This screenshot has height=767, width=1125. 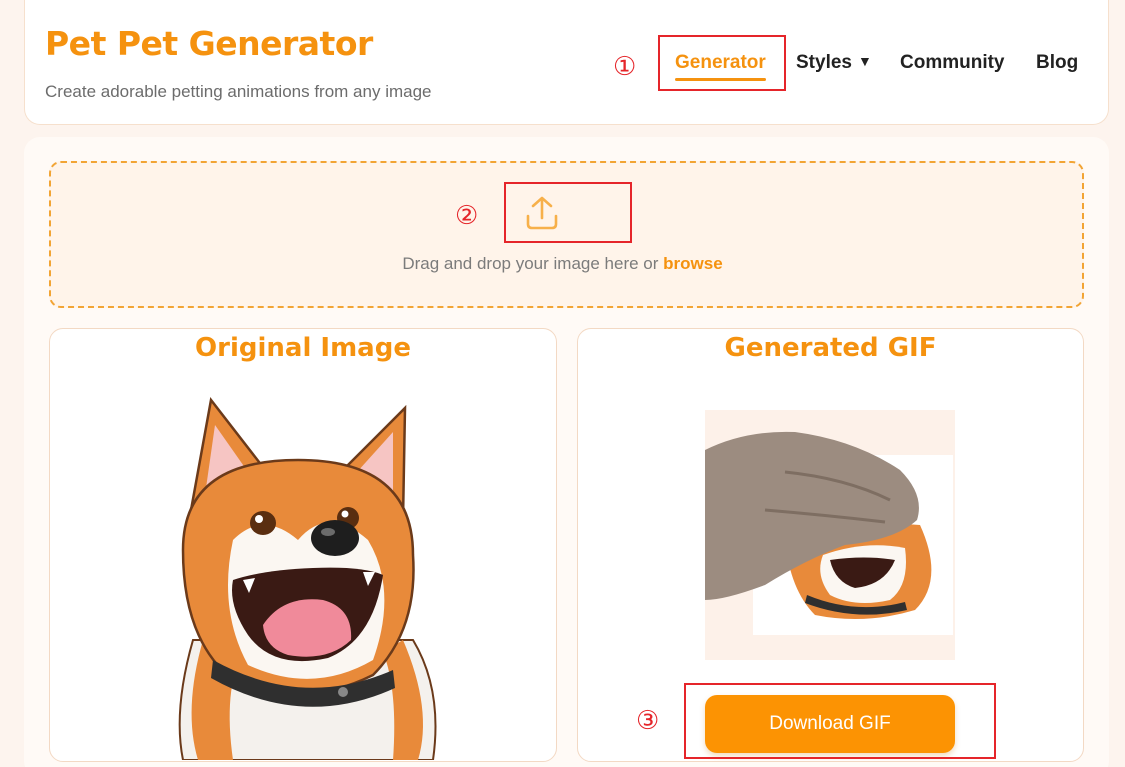 What do you see at coordinates (830, 535) in the screenshot?
I see `generated-gif-preview` at bounding box center [830, 535].